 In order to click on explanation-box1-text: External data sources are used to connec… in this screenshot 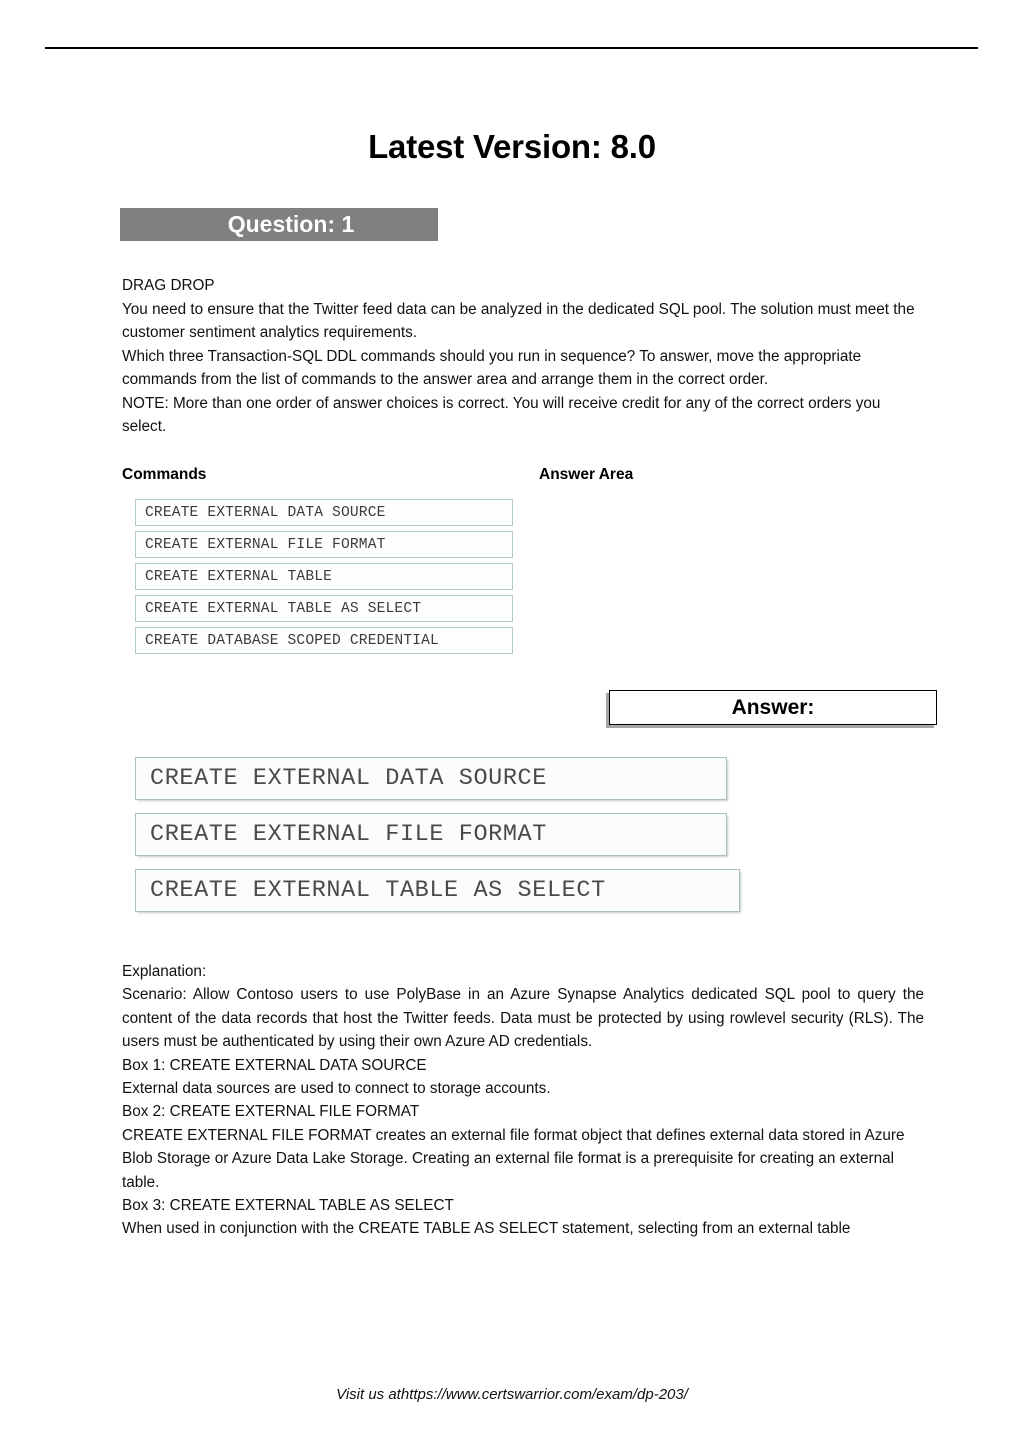, I will do `click(336, 1089)`.